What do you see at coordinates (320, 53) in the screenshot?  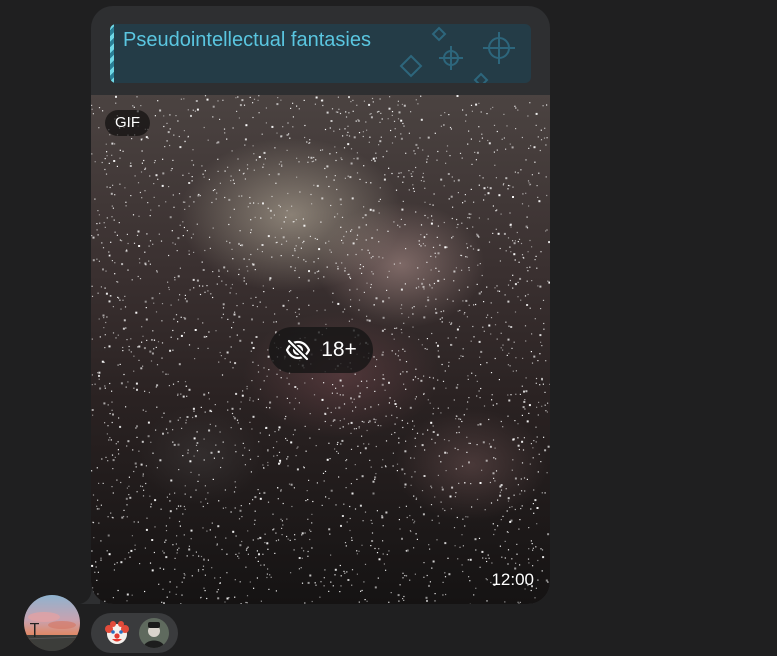 I see `reply-preview: Pseudointellectual fantasies` at bounding box center [320, 53].